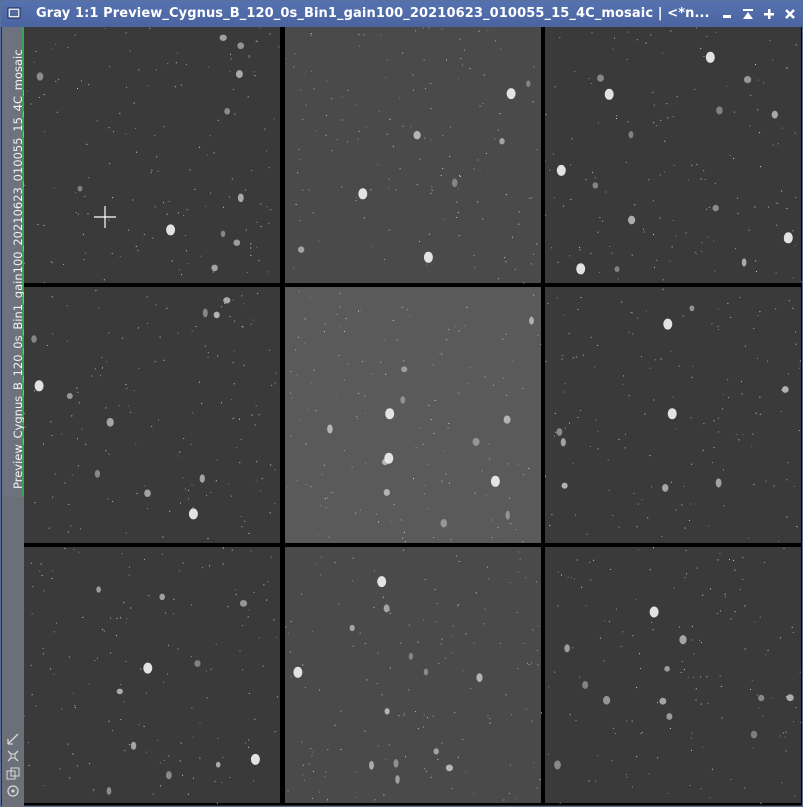 Image resolution: width=803 pixels, height=807 pixels. What do you see at coordinates (14, 13) in the screenshot?
I see `app-icon` at bounding box center [14, 13].